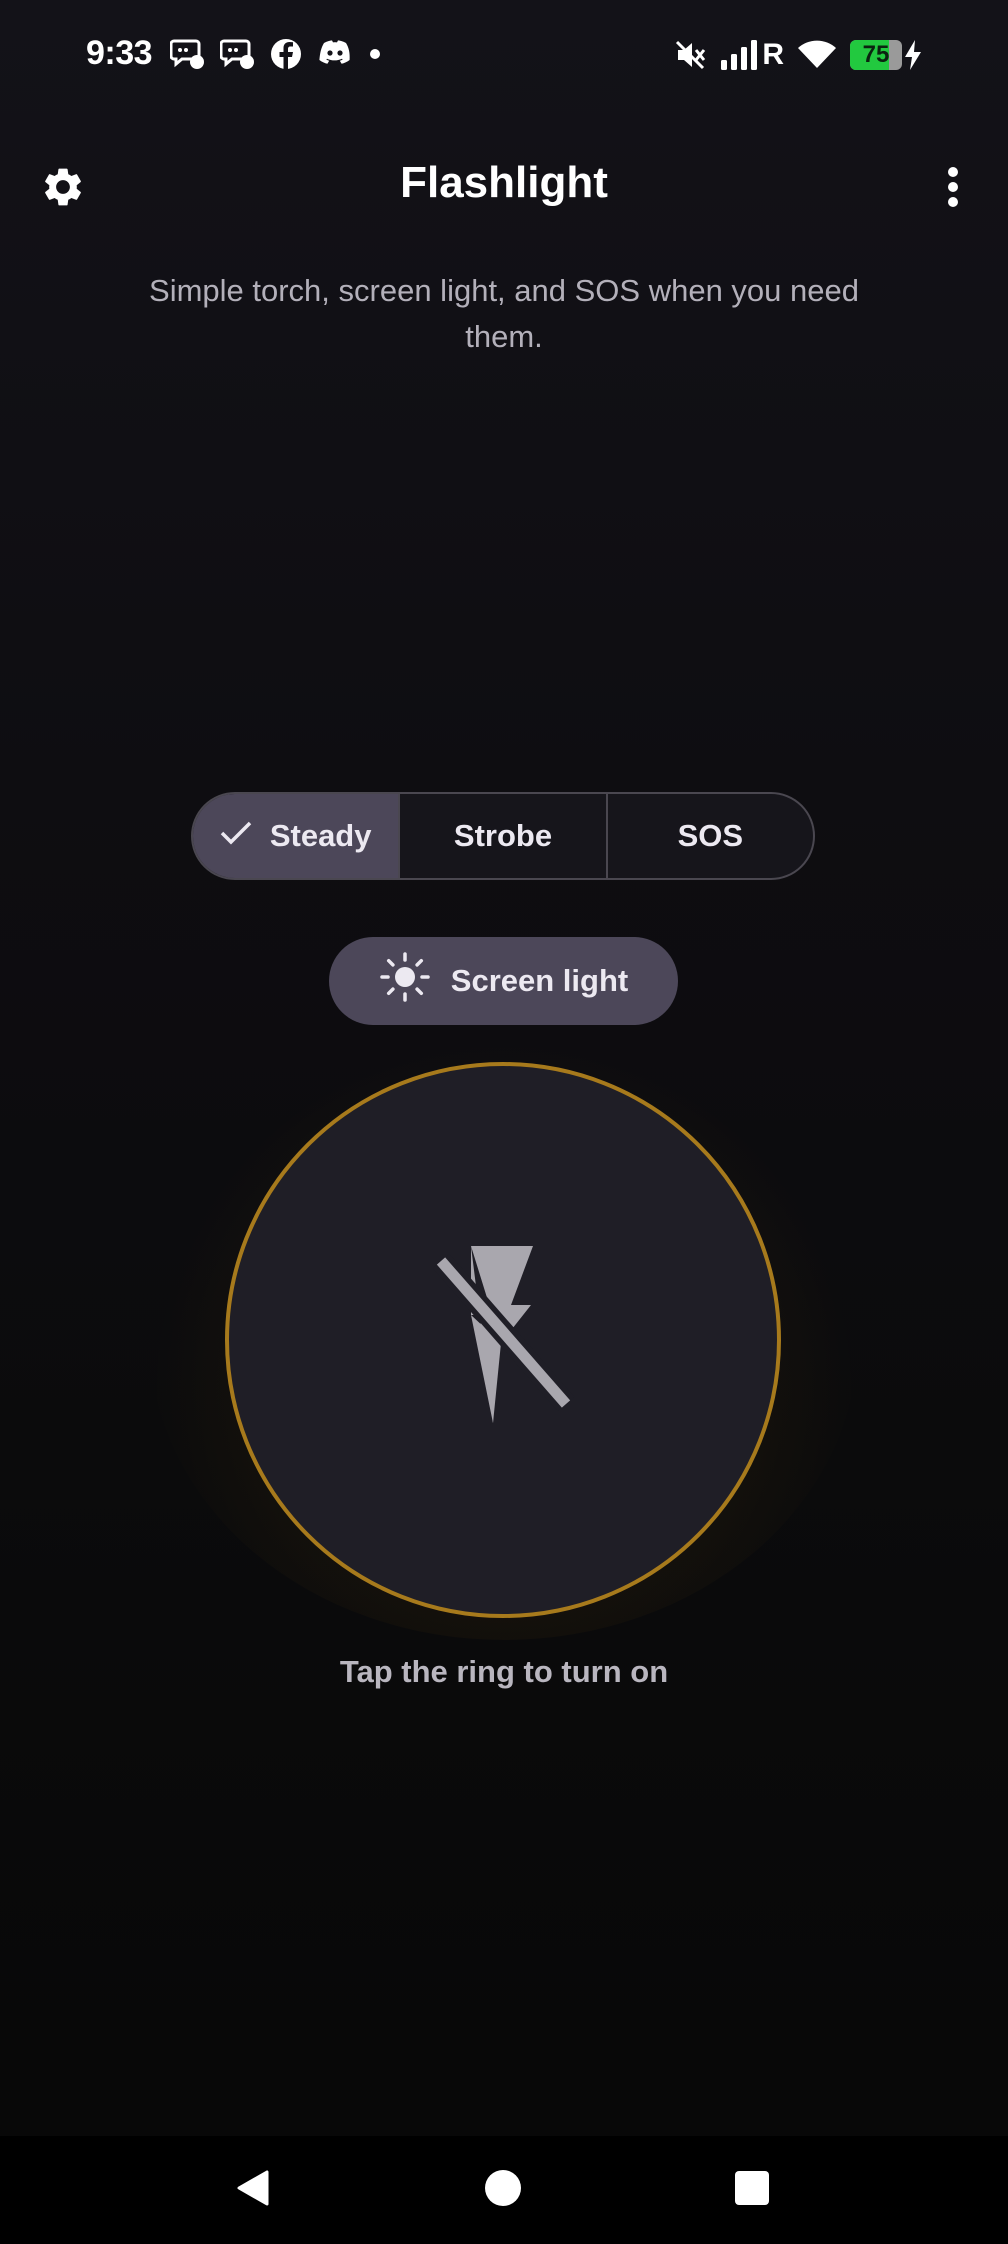 This screenshot has height=2244, width=1008. What do you see at coordinates (504, 182) in the screenshot?
I see `page-title: Flashlight` at bounding box center [504, 182].